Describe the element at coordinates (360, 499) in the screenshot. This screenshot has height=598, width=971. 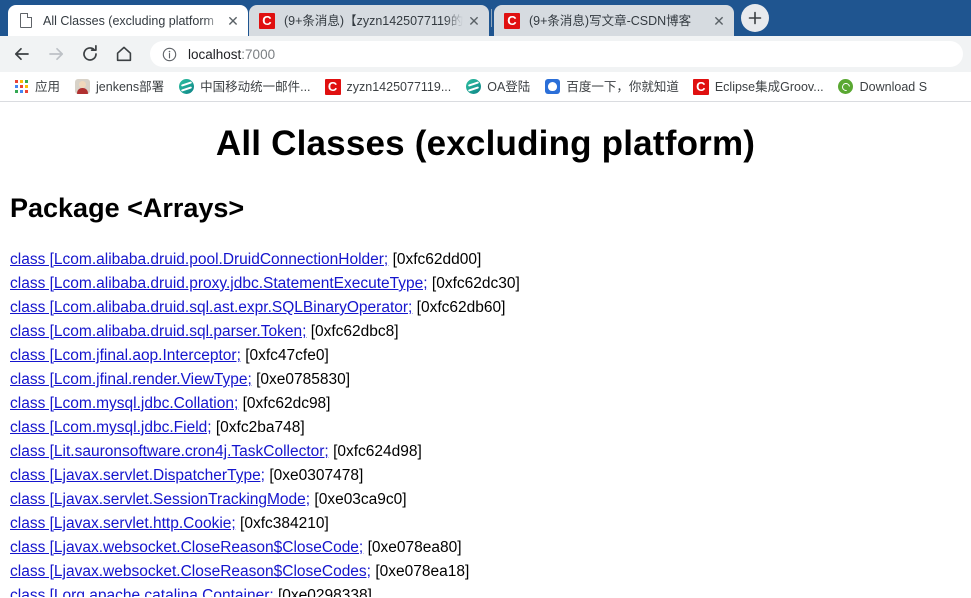
I see `class-address: [0xe03ca9c0]` at that location.